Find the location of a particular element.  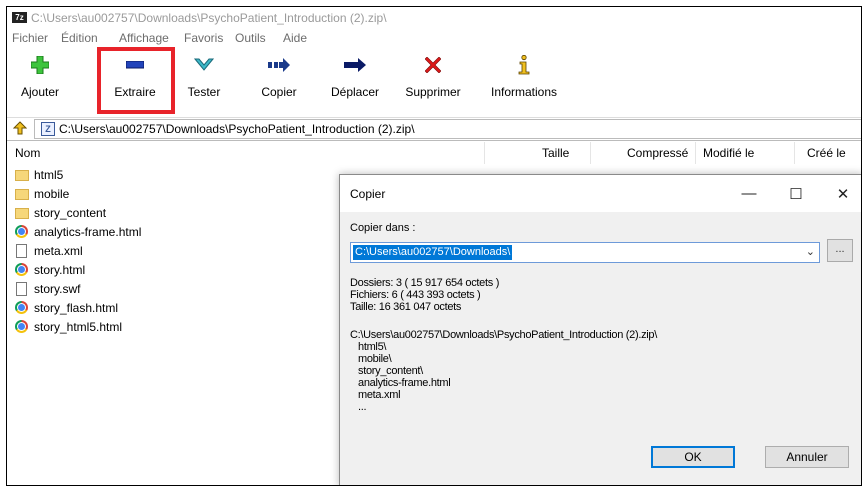

menu-outils: Outils is located at coordinates (250, 38).